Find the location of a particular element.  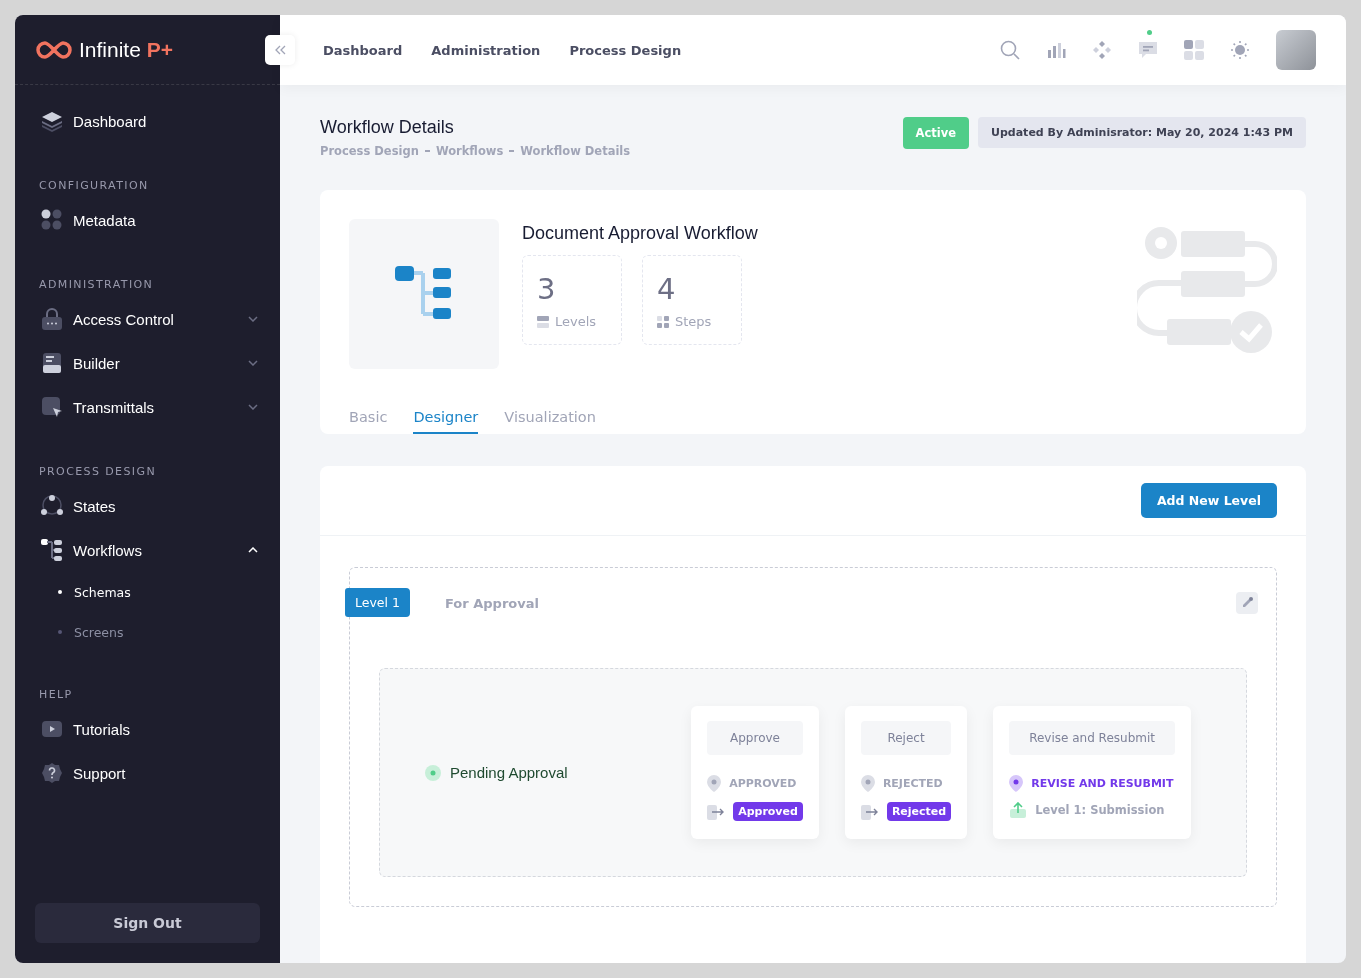

lock-icon is located at coordinates (52, 319).